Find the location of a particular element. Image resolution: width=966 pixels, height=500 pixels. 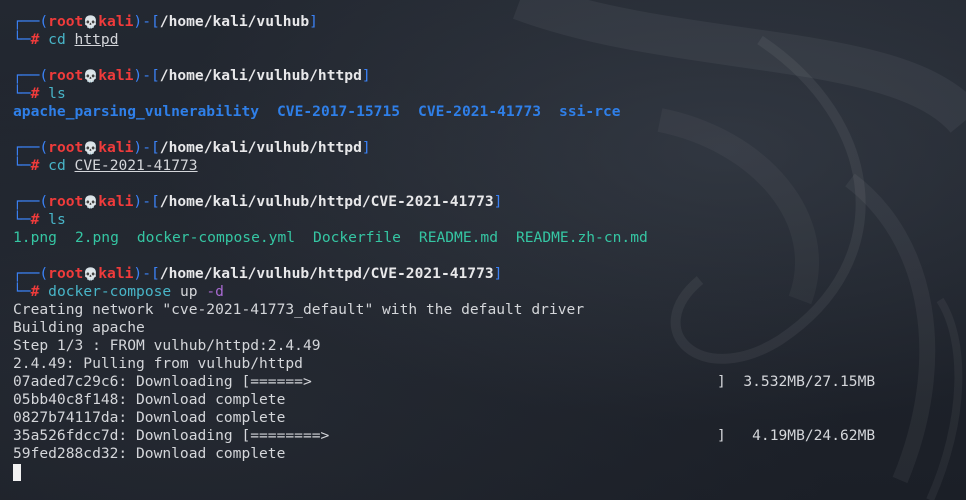

file-entry: README.zh-cn.md is located at coordinates (581, 237).